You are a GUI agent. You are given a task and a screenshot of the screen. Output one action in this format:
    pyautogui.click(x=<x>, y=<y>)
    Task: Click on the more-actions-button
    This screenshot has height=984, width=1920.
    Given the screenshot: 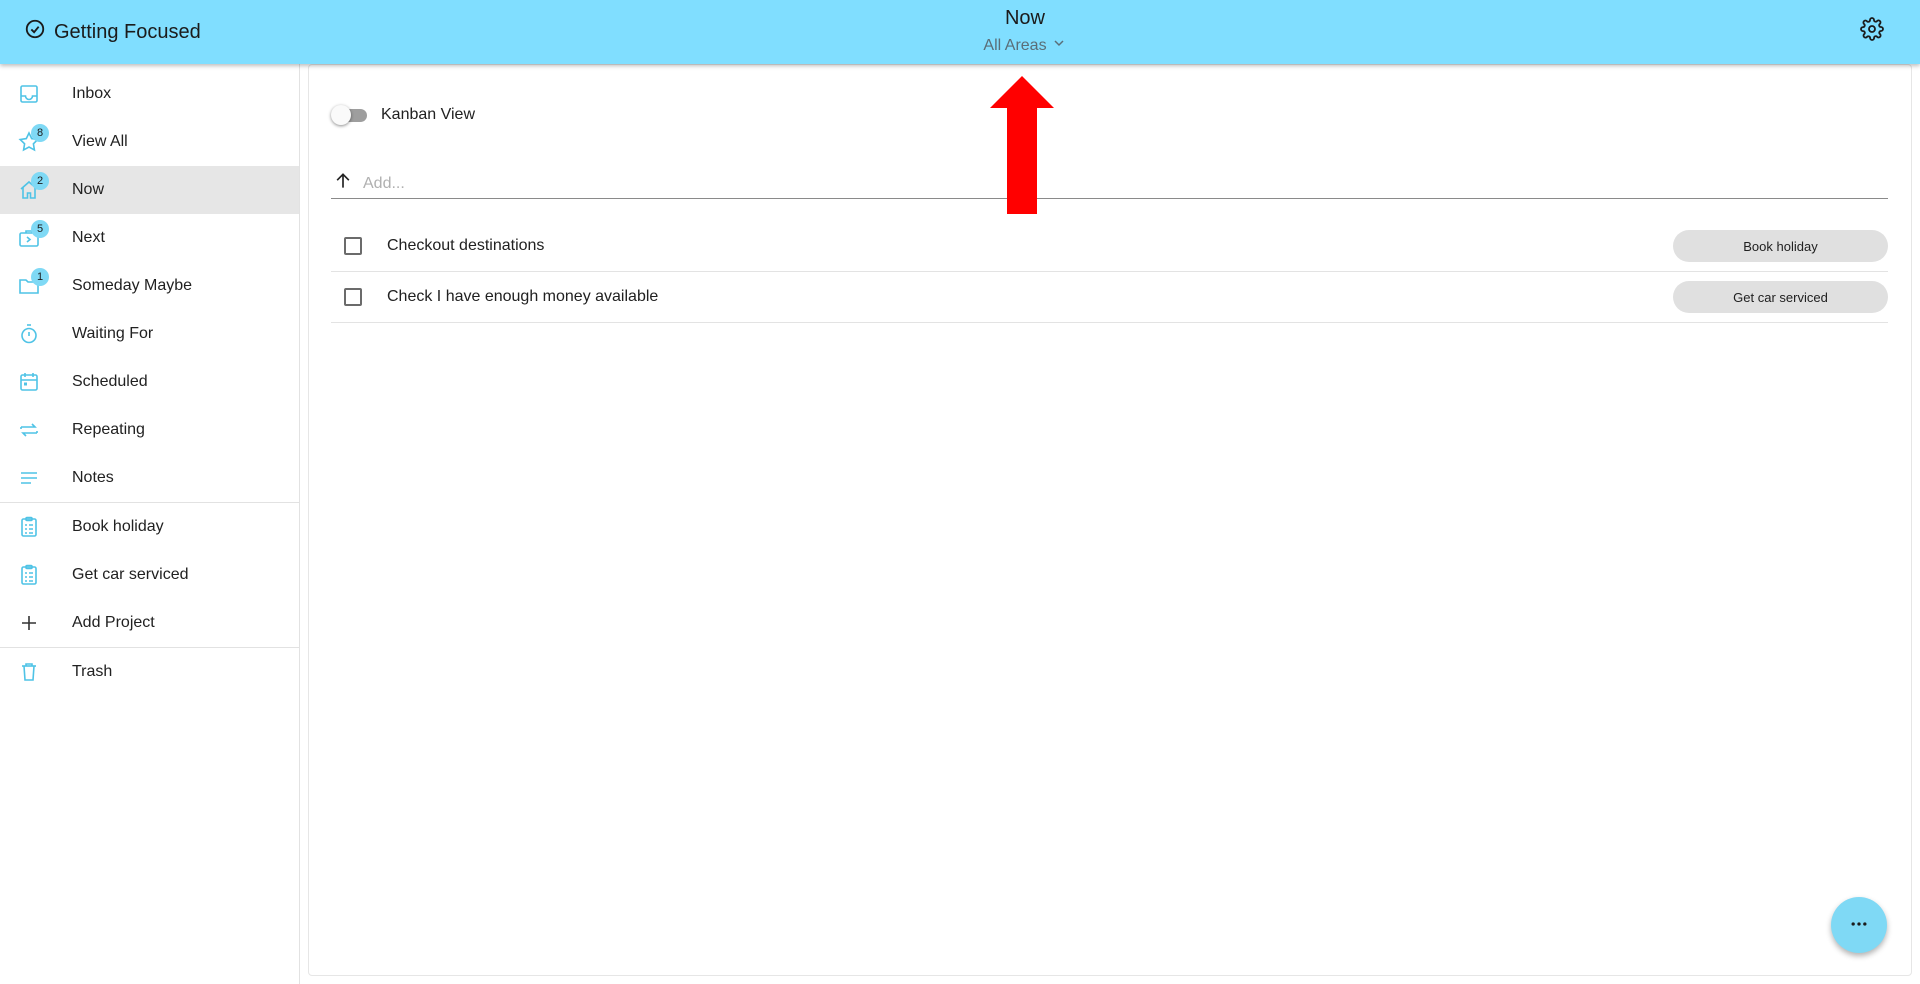 What is the action you would take?
    pyautogui.click(x=1859, y=925)
    